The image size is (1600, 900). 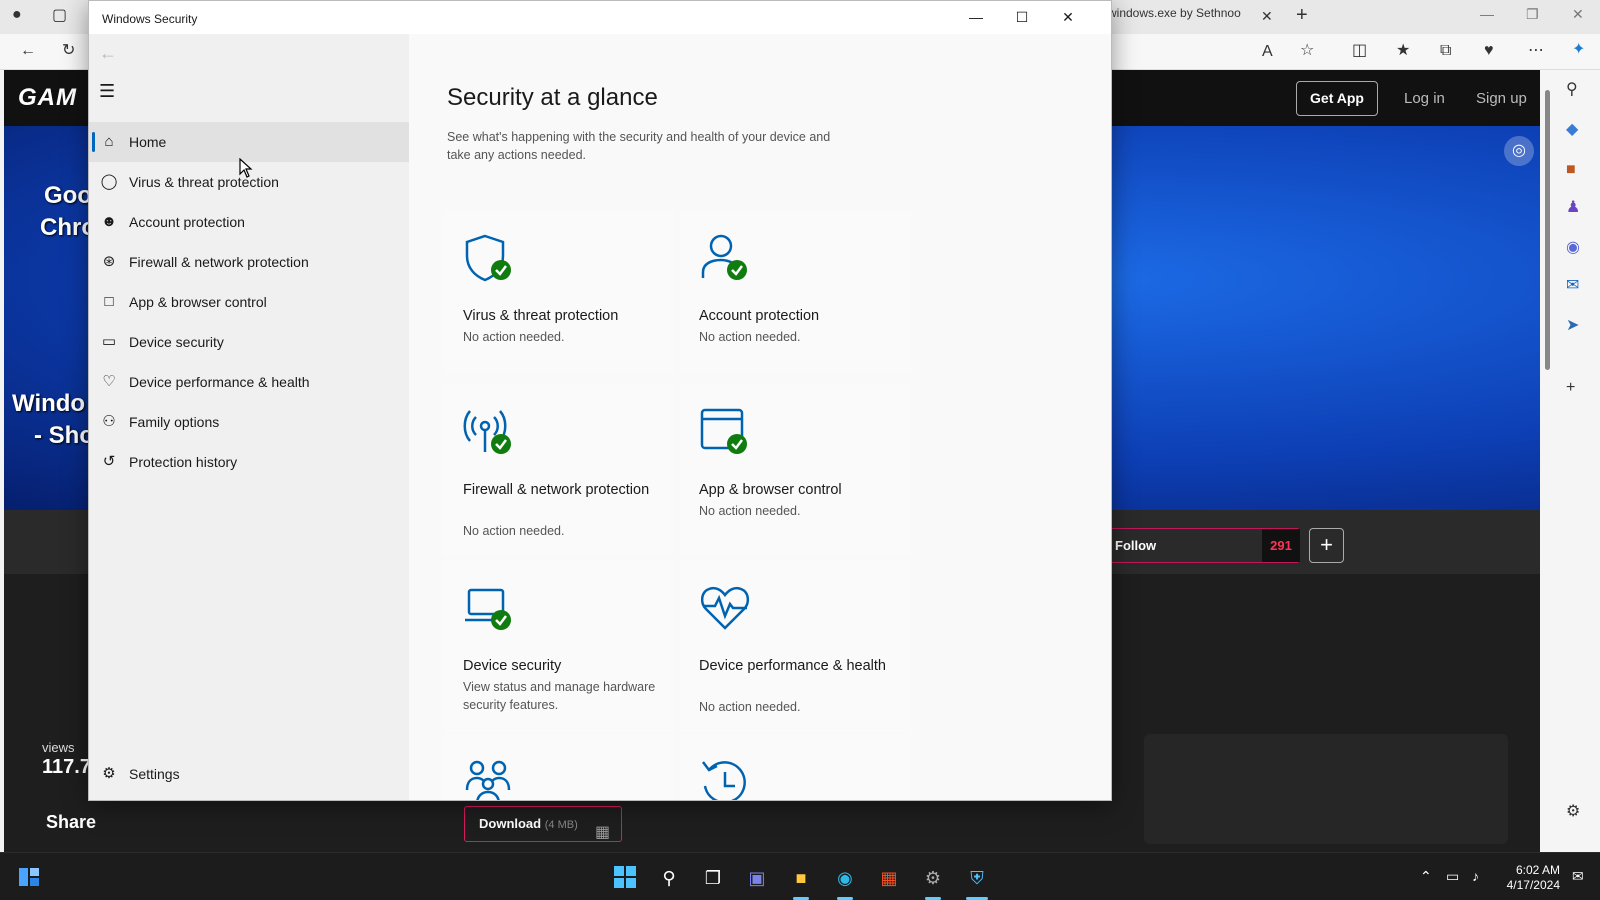 What do you see at coordinates (58, 747) in the screenshot?
I see `views-label: views` at bounding box center [58, 747].